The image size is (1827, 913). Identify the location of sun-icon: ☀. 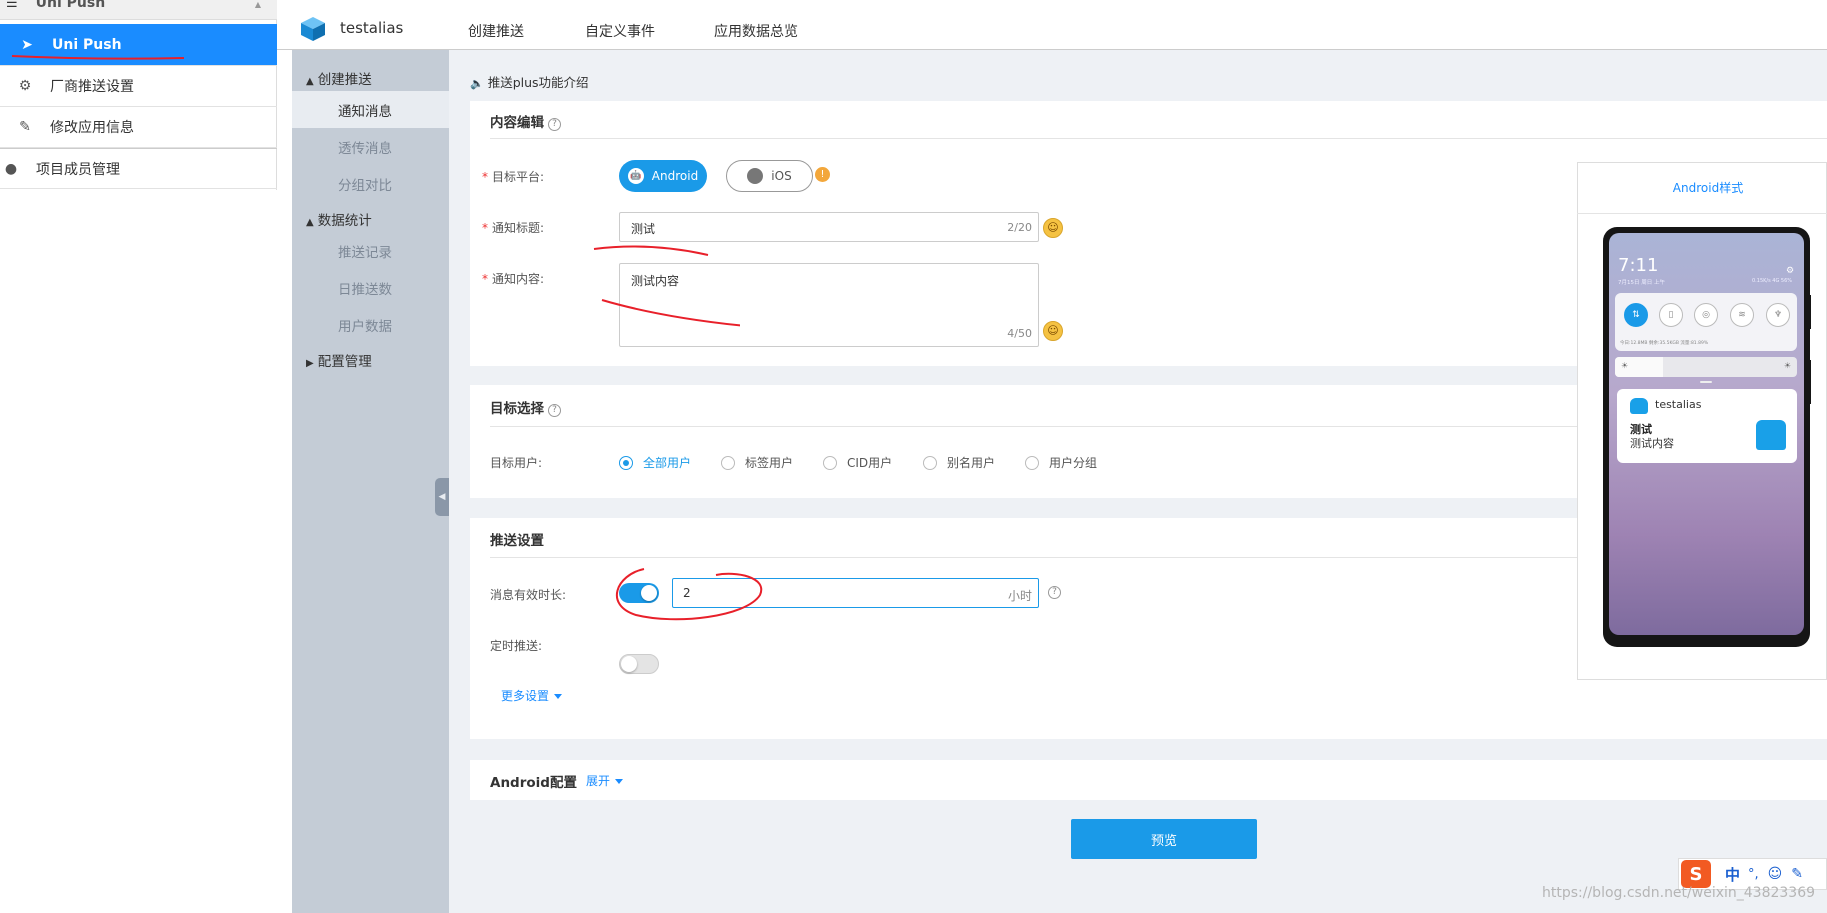
(1787, 365).